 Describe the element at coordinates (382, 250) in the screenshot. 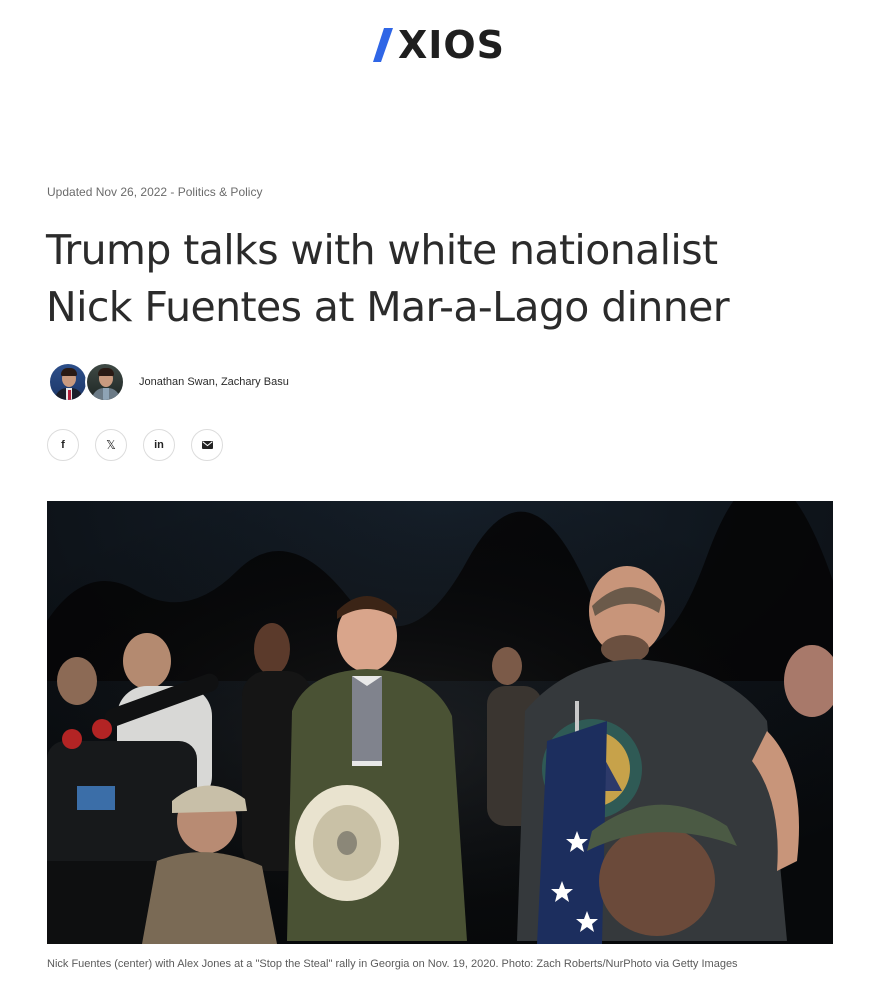

I see `headline-line-1: Trump talks with white nationalist` at that location.